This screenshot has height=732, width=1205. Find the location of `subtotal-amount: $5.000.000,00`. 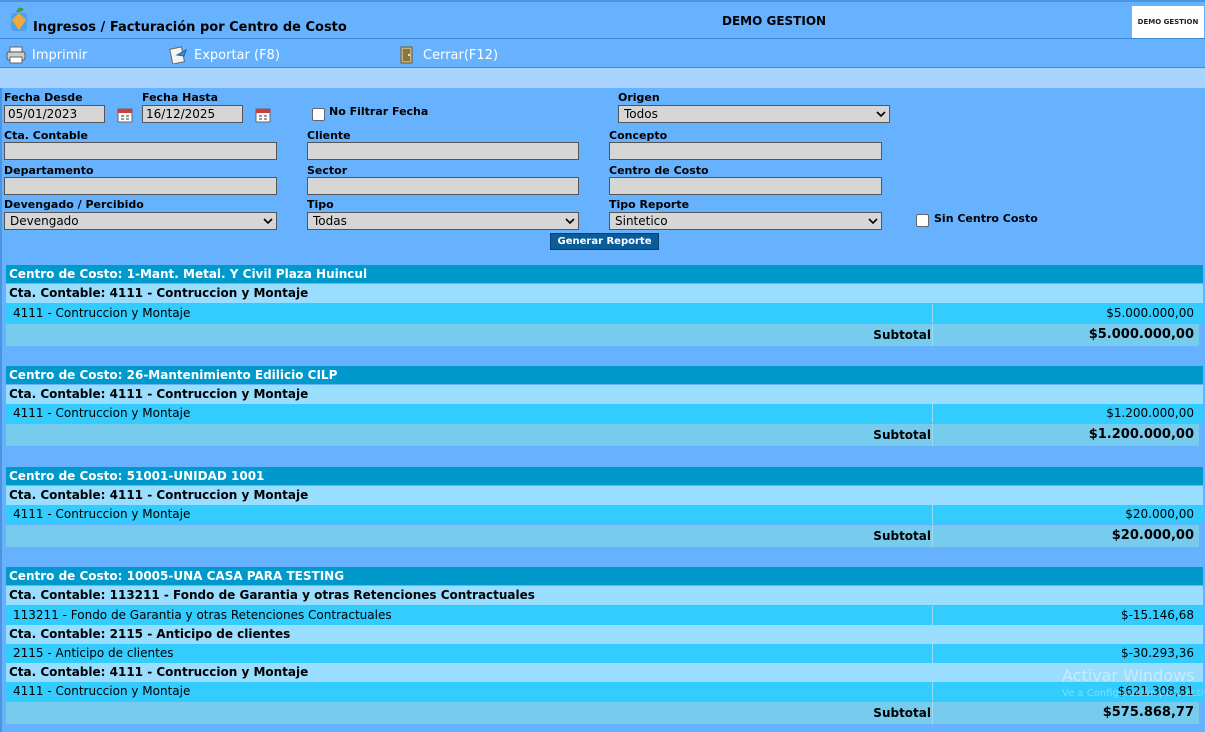

subtotal-amount: $5.000.000,00 is located at coordinates (1141, 334).